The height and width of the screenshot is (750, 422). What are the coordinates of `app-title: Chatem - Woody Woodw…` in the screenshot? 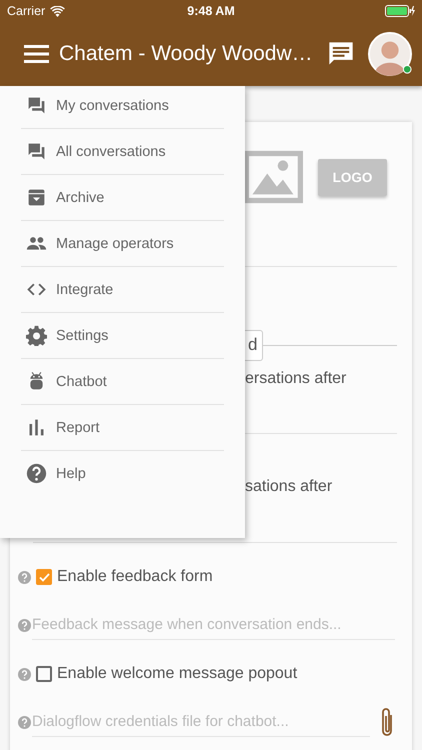 It's located at (186, 54).